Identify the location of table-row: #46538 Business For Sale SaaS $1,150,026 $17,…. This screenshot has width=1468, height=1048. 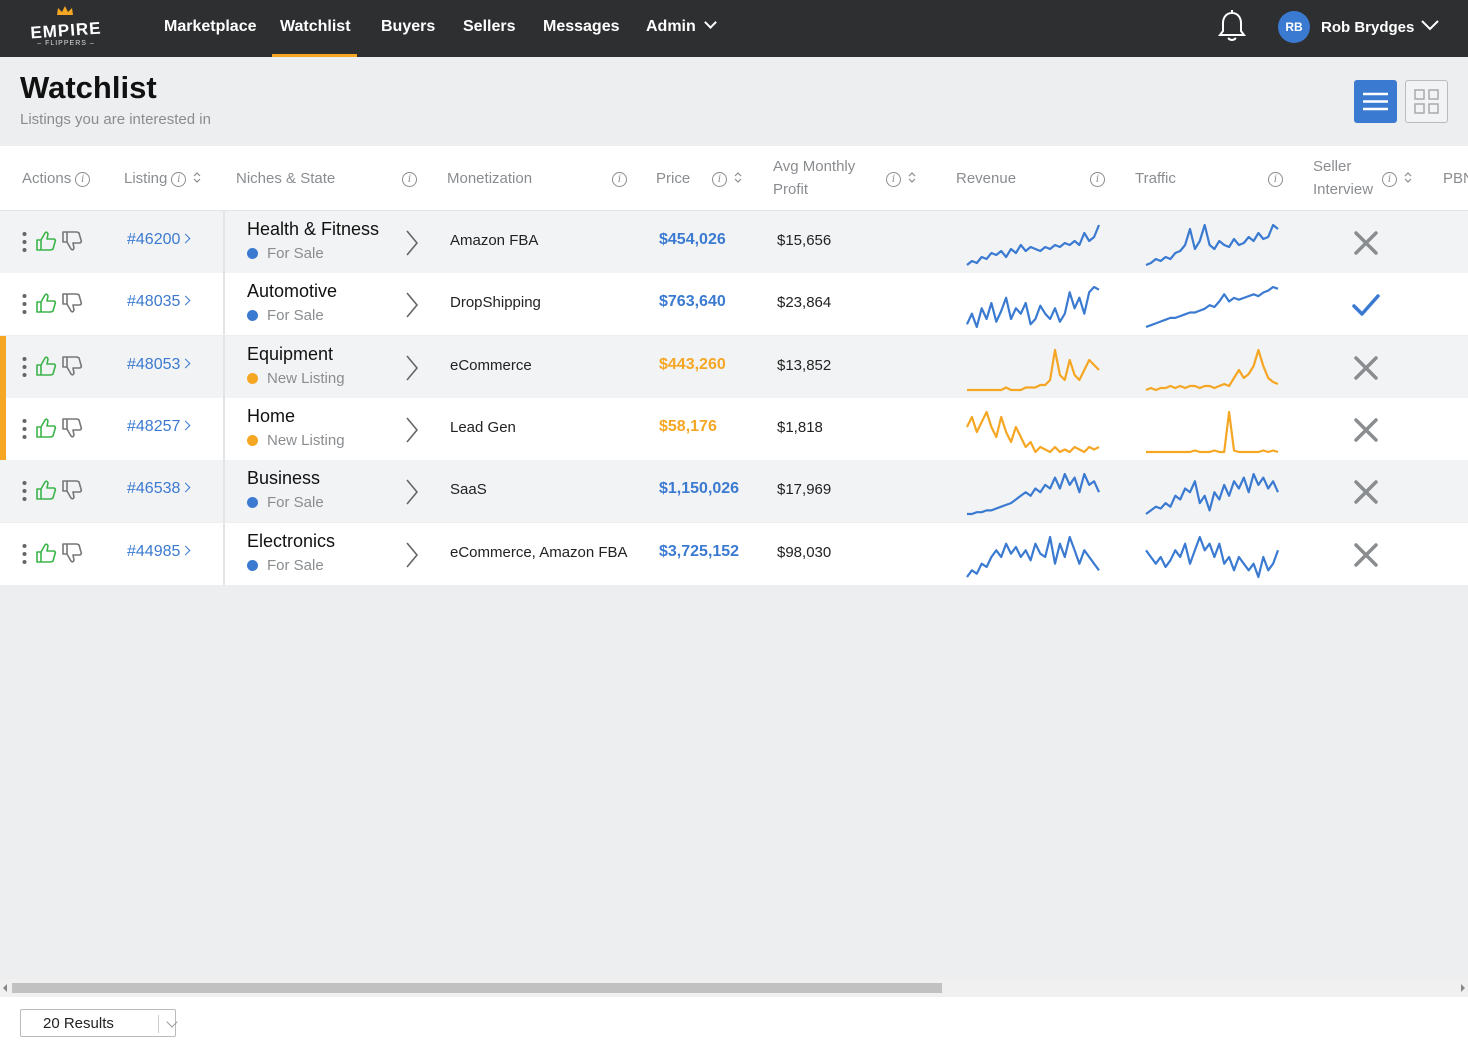
(734, 491).